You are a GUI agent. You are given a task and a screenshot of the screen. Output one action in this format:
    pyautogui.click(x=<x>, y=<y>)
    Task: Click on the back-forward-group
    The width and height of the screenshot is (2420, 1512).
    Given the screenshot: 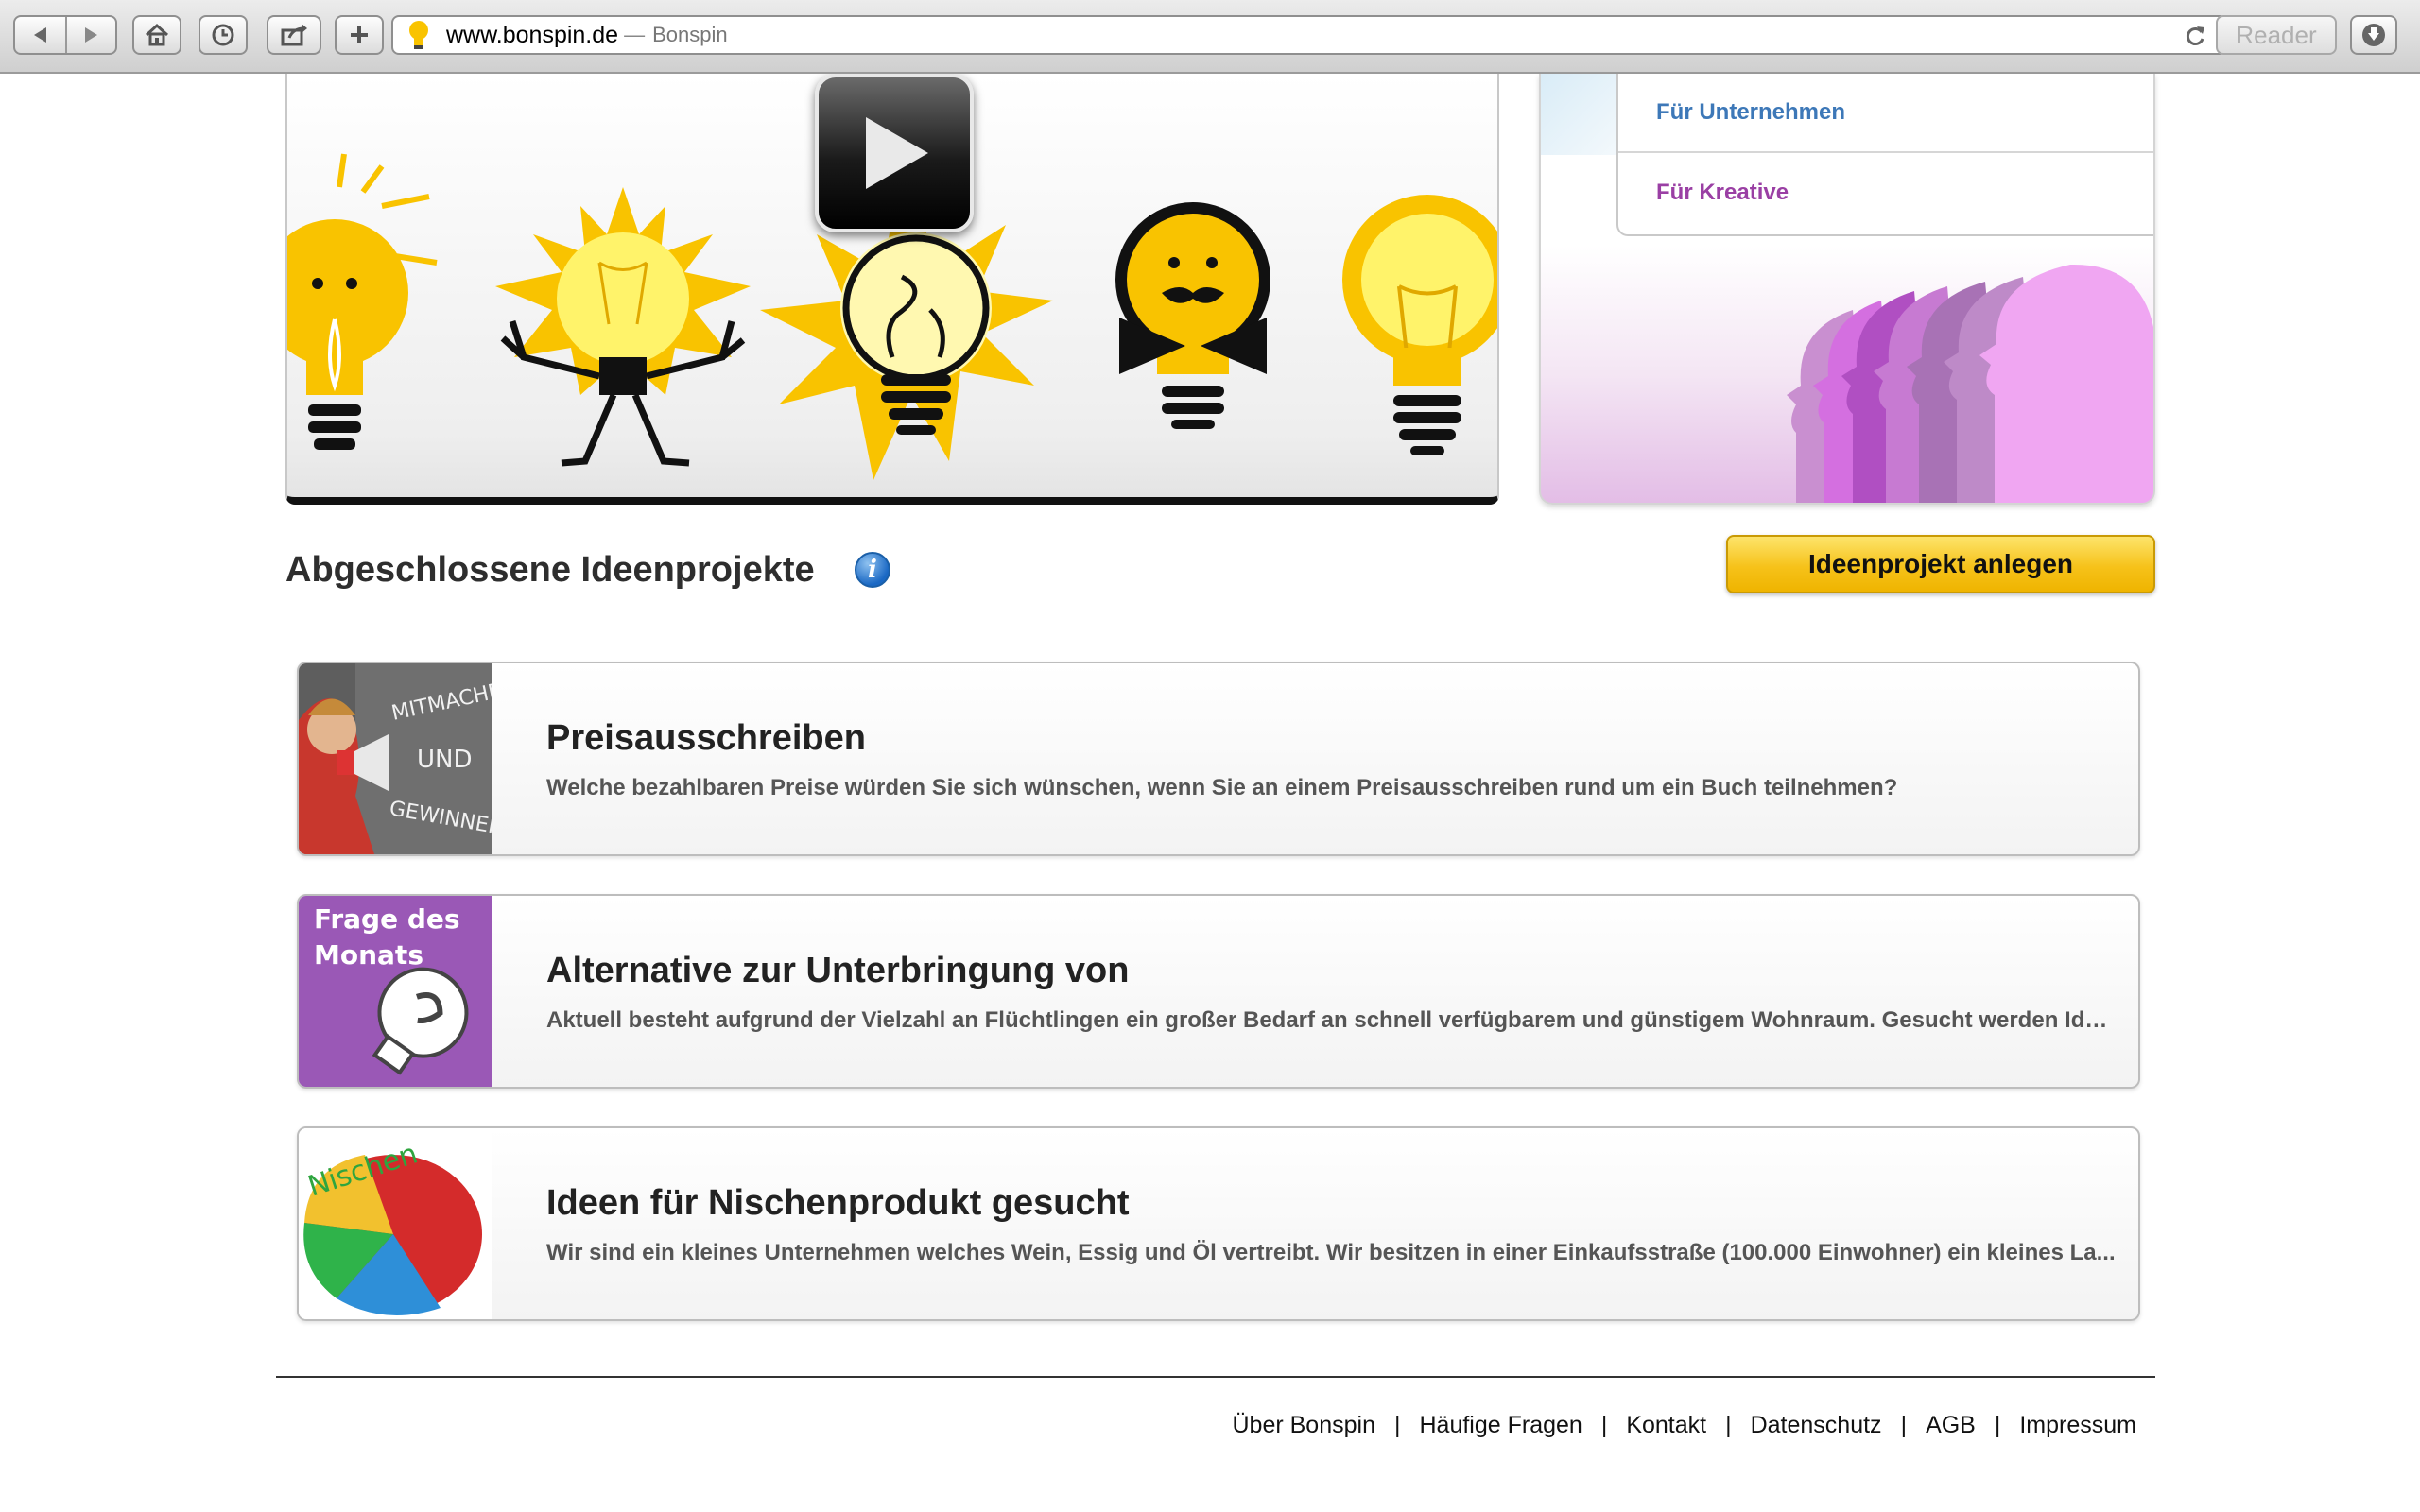 What is the action you would take?
    pyautogui.click(x=65, y=35)
    